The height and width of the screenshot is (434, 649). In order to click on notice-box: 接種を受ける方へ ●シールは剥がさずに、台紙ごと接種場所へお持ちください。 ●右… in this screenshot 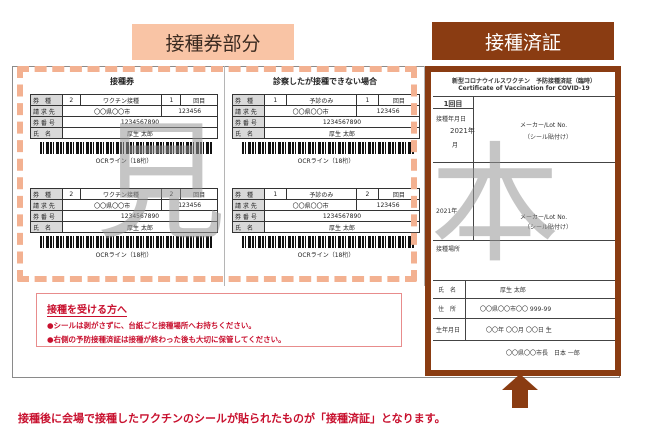, I will do `click(219, 320)`.